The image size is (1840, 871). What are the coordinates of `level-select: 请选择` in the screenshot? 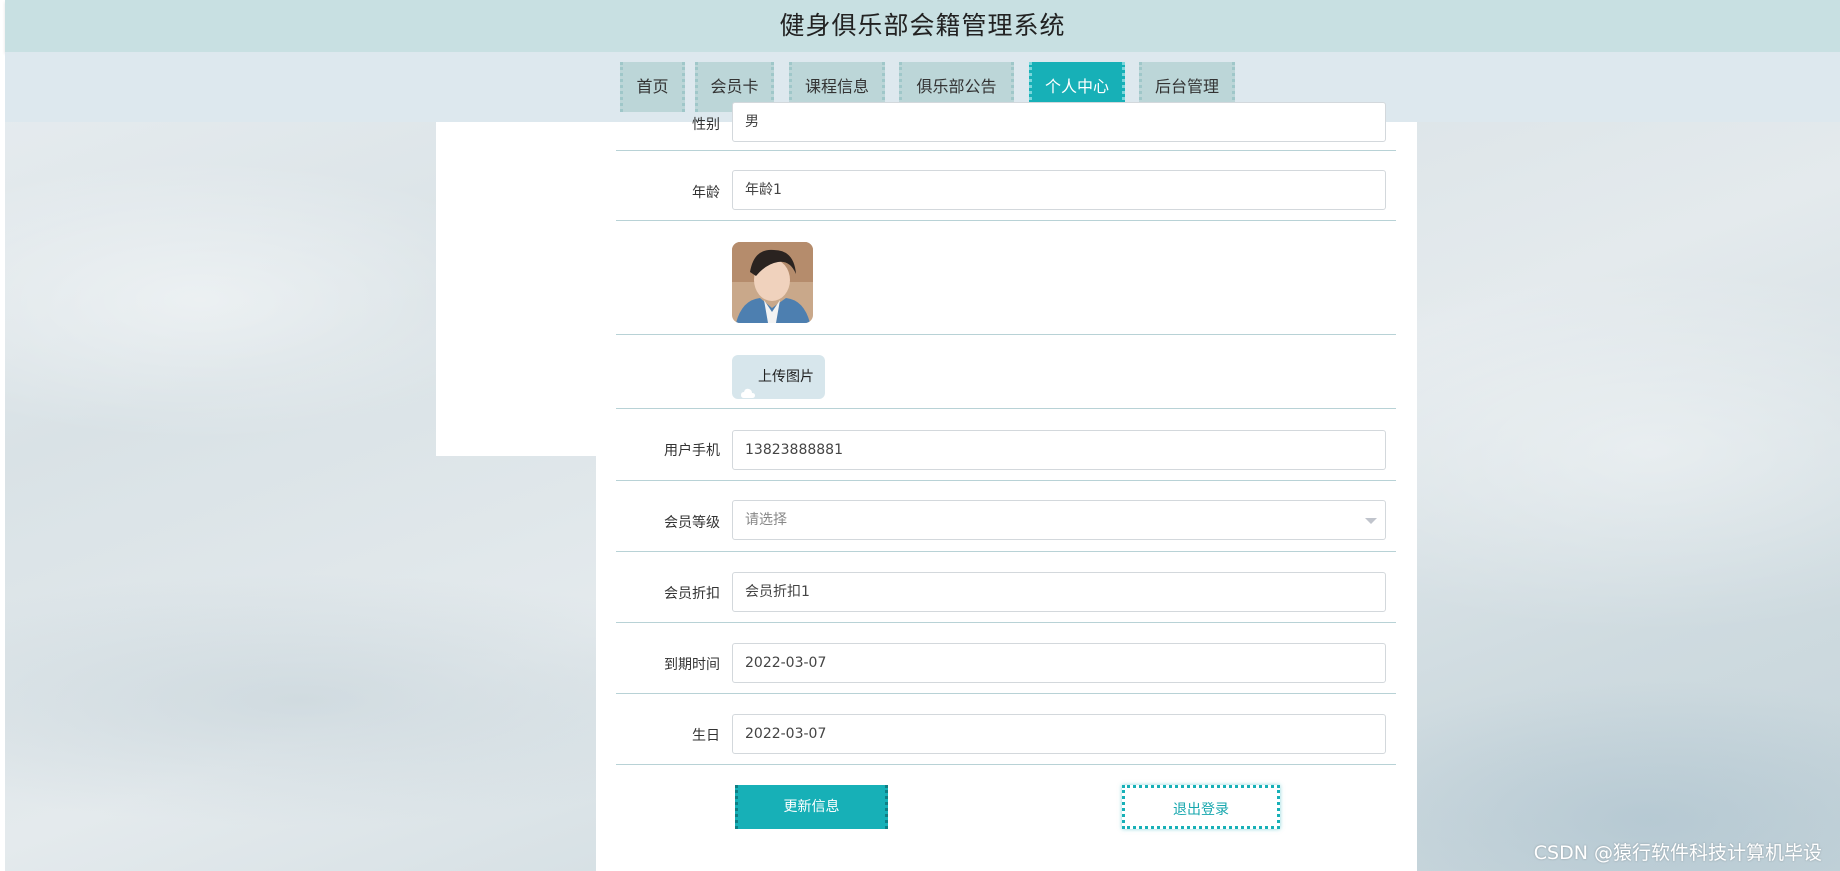 It's located at (1059, 520).